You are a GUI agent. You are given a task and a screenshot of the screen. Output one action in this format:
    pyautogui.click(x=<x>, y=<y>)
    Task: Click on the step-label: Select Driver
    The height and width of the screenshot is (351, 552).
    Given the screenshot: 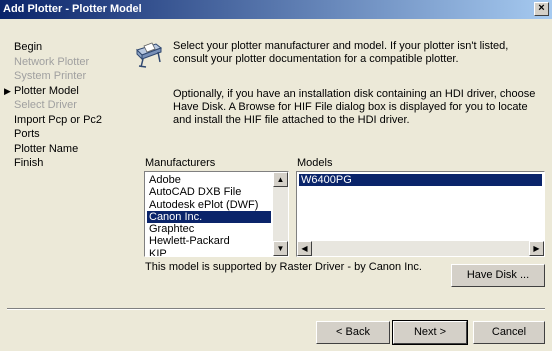 What is the action you would take?
    pyautogui.click(x=45, y=105)
    